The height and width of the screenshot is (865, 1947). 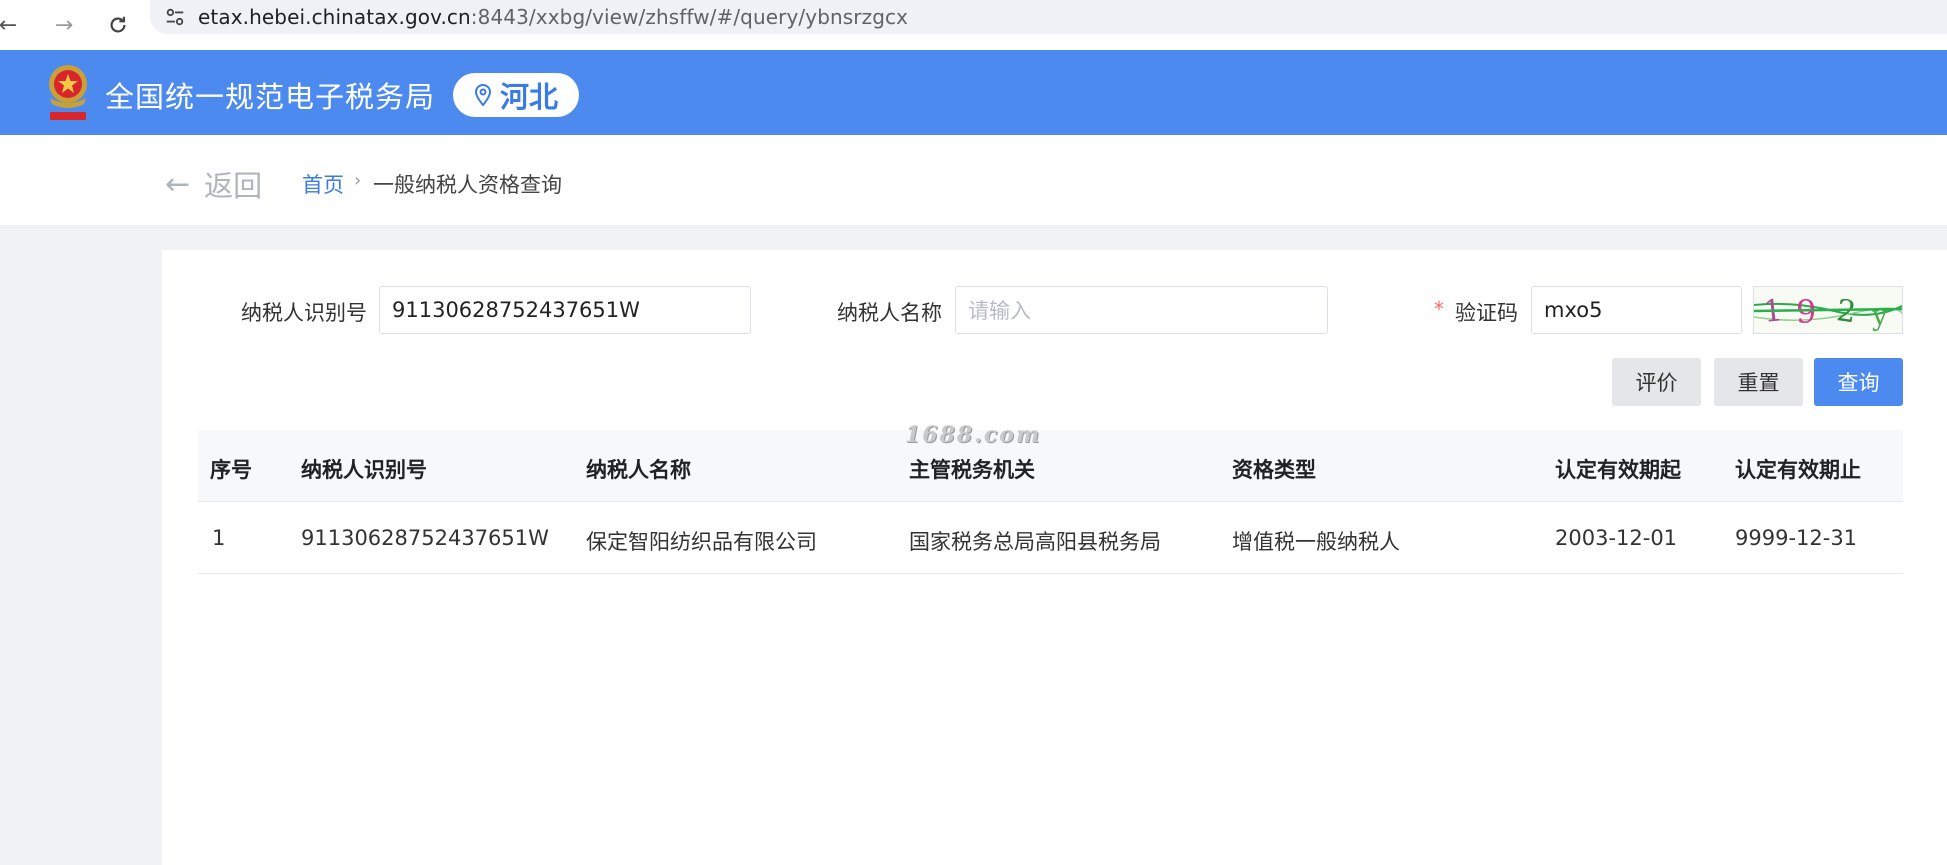 What do you see at coordinates (270, 97) in the screenshot?
I see `site-title: 全国统一规范电子税务局` at bounding box center [270, 97].